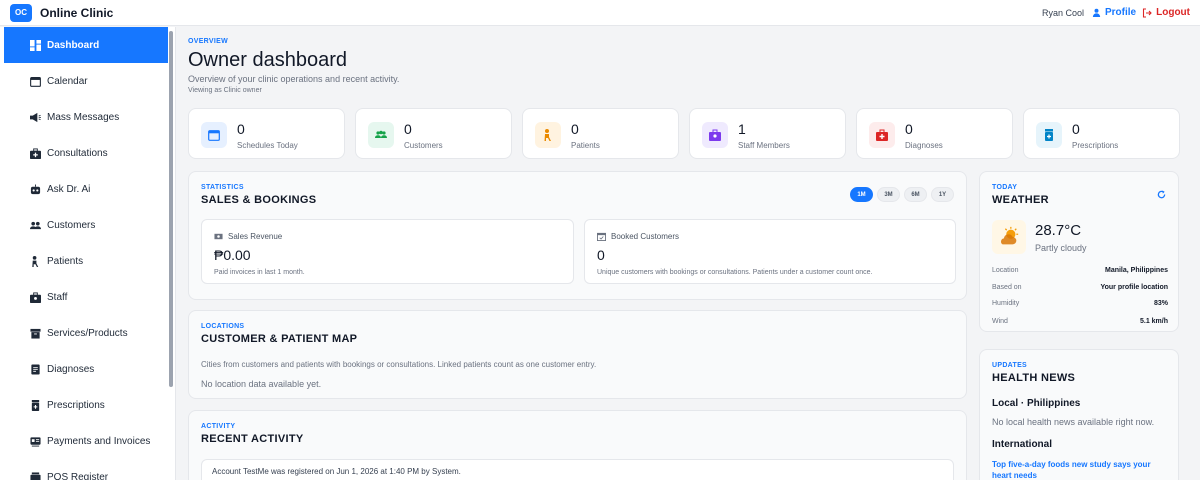 The image size is (1200, 480). I want to click on refresh-icon, so click(1161, 194).